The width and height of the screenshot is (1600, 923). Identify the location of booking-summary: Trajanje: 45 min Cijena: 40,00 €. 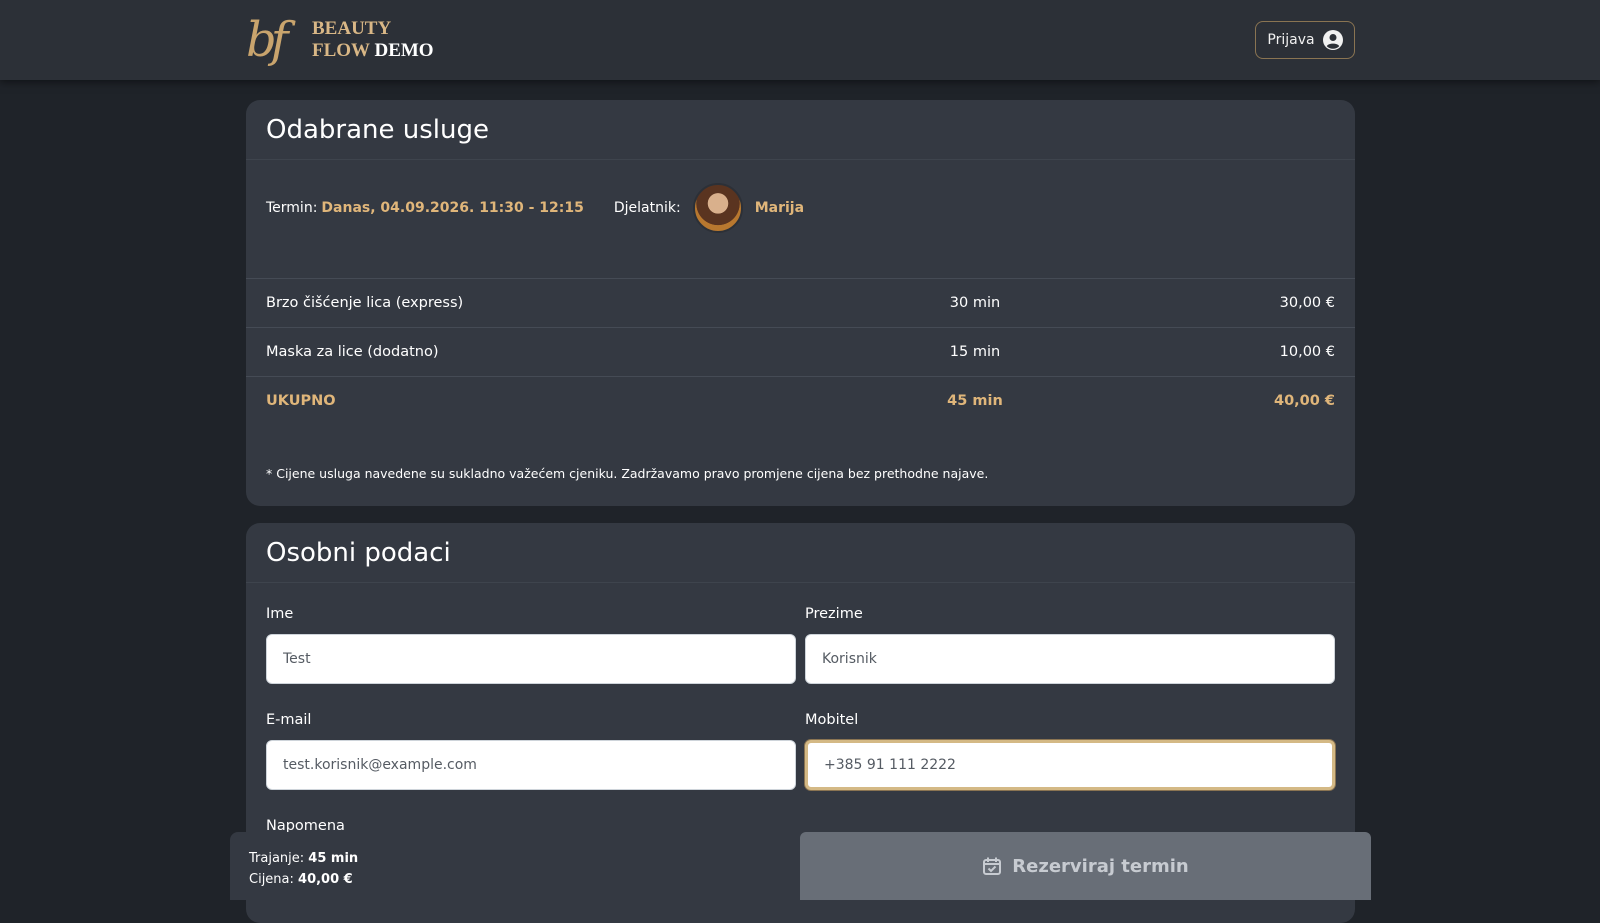
(303, 869).